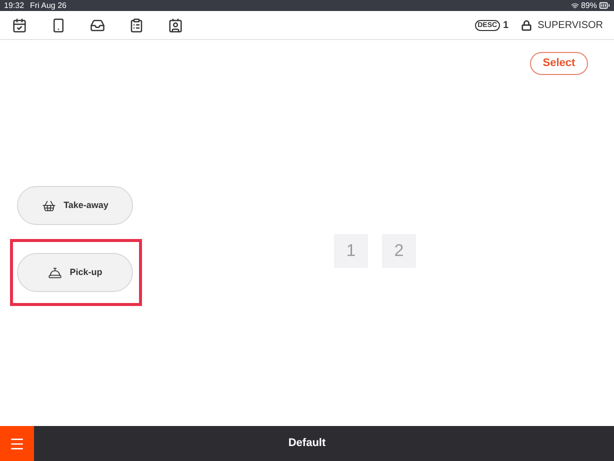 The image size is (614, 461). I want to click on menu-icon, so click(17, 444).